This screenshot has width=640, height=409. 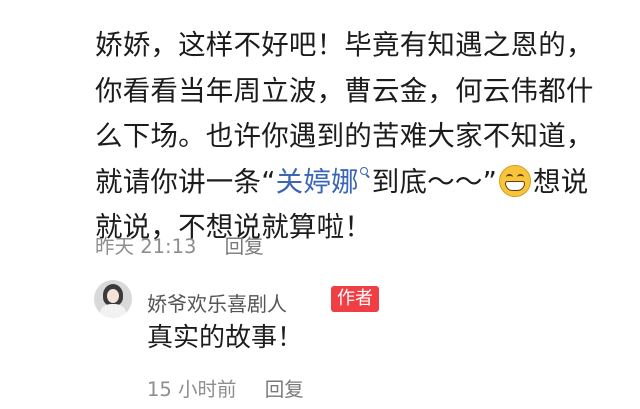 I want to click on comment-line: 你看看当年周立波，曹云金，何云伟都什, so click(x=344, y=90).